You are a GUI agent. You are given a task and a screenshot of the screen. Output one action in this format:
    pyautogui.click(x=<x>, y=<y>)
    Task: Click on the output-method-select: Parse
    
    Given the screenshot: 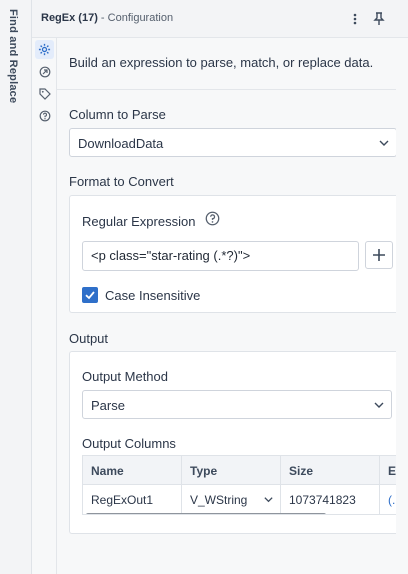 What is the action you would take?
    pyautogui.click(x=237, y=404)
    